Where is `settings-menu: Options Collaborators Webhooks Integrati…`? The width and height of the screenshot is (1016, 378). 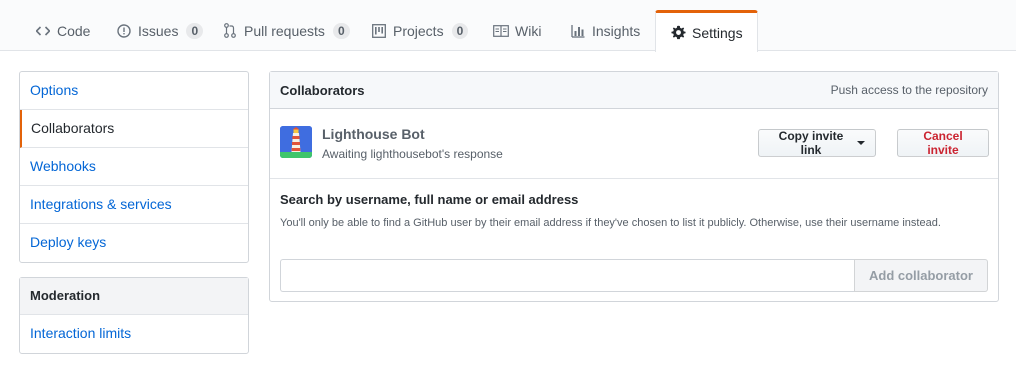
settings-menu: Options Collaborators Webhooks Integrati… is located at coordinates (134, 167).